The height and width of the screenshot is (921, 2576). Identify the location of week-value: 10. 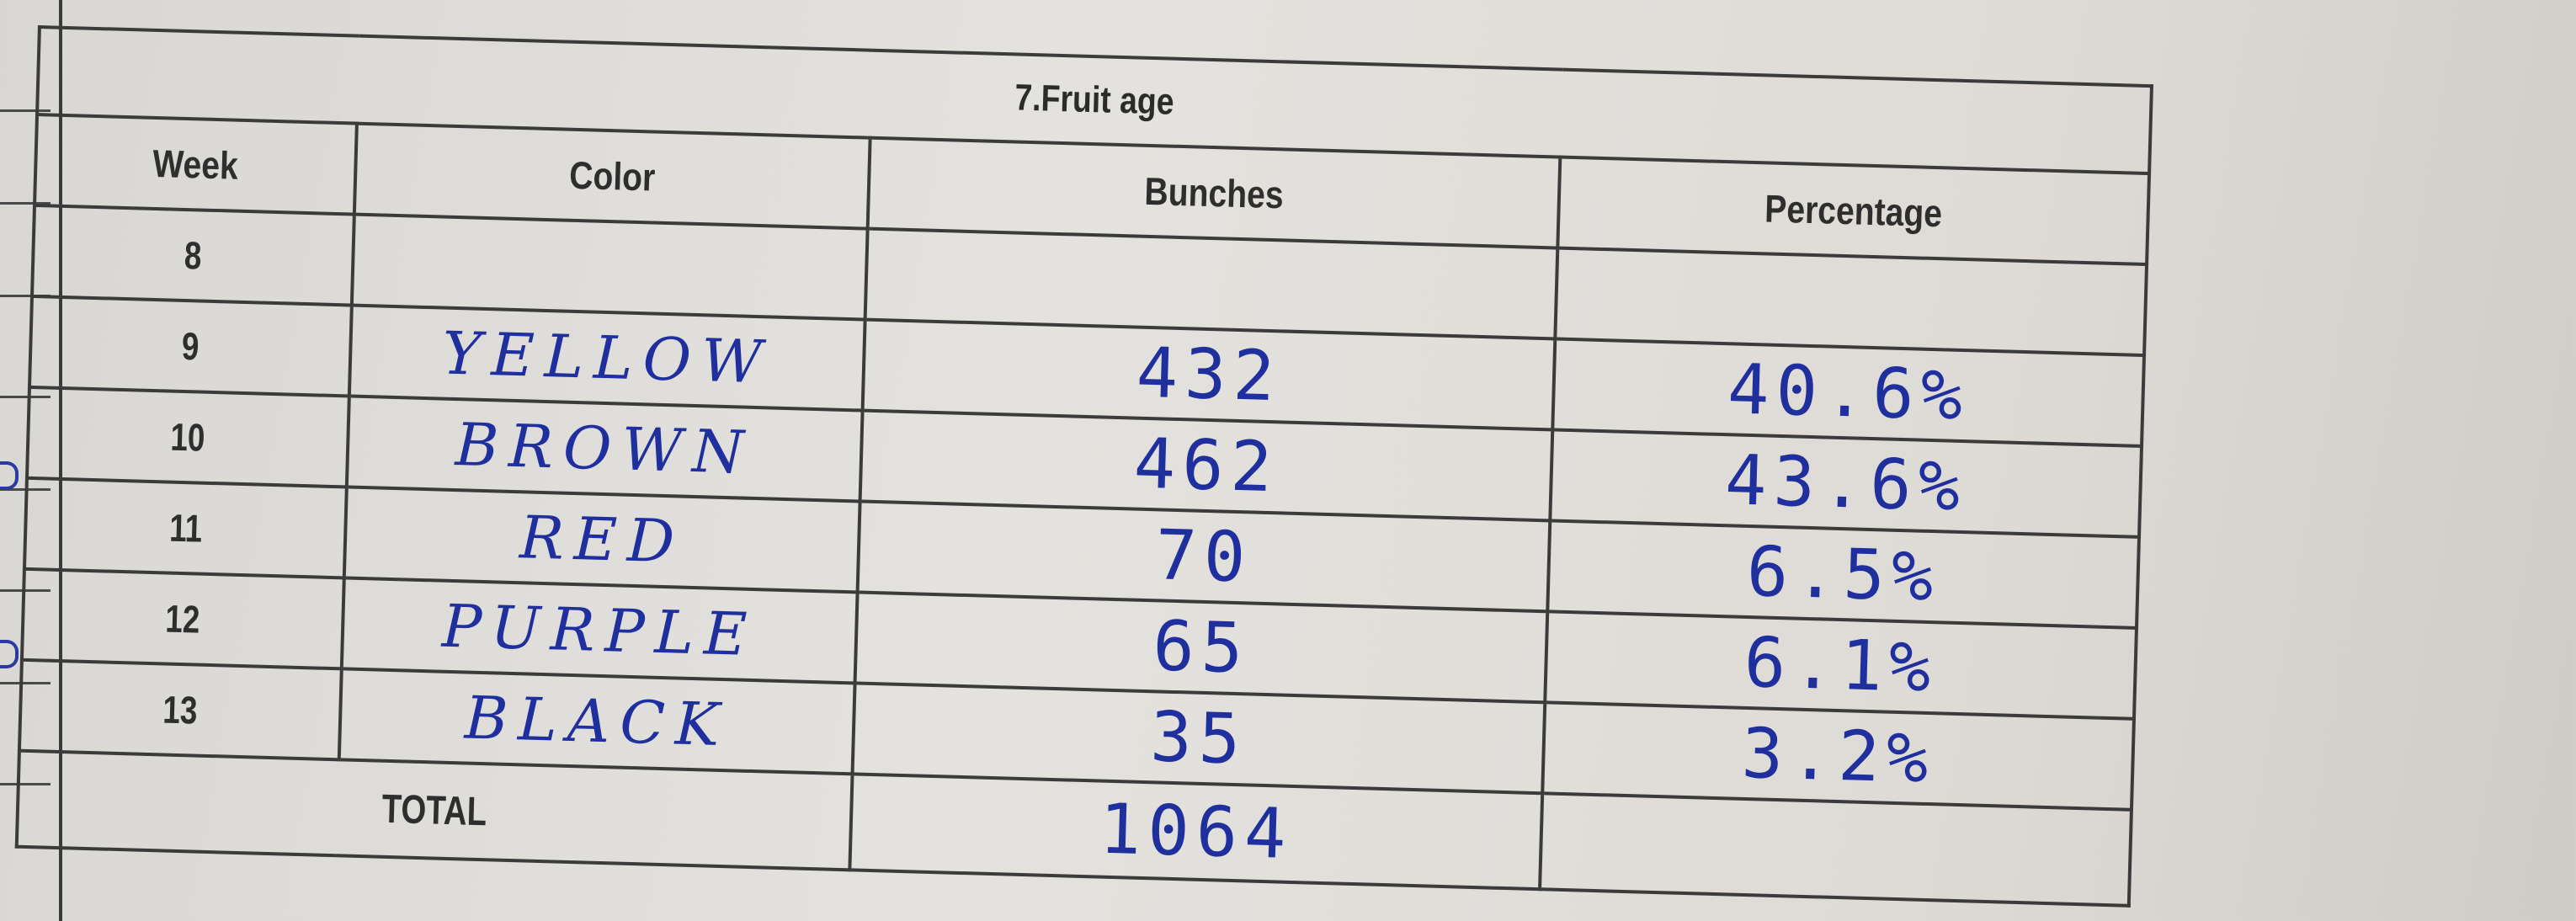
(188, 437).